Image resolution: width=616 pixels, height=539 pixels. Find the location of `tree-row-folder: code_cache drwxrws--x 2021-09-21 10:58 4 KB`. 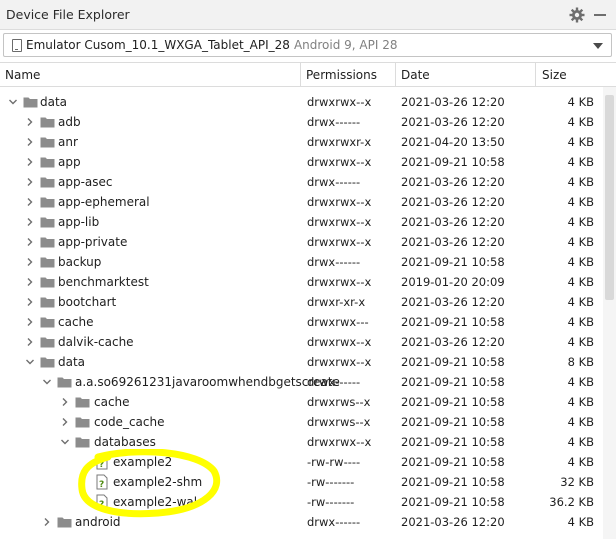

tree-row-folder: code_cache drwxrws--x 2021-09-21 10:58 4 KB is located at coordinates (301, 422).